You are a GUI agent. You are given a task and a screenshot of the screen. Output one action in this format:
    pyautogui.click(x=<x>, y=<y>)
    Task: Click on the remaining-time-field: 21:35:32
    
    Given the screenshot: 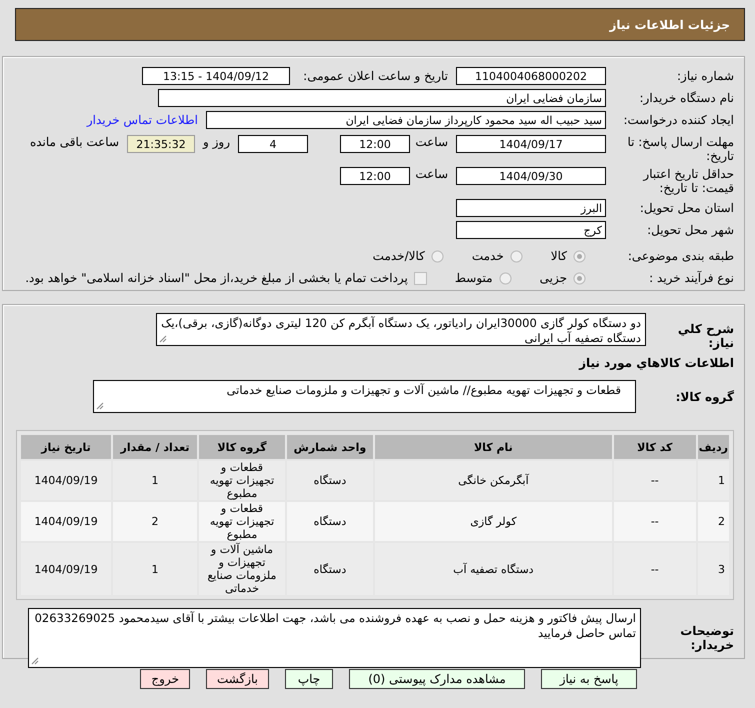 What is the action you would take?
    pyautogui.click(x=161, y=144)
    